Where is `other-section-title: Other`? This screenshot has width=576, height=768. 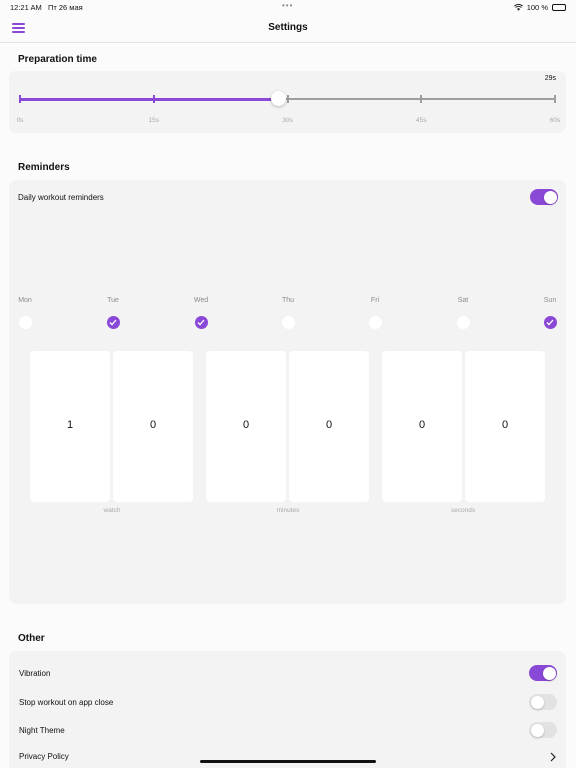 other-section-title: Other is located at coordinates (31, 638).